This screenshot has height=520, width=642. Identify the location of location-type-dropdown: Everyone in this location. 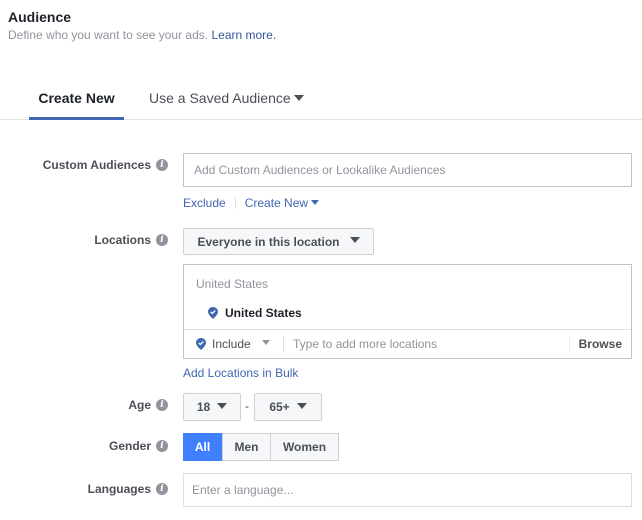
(278, 241).